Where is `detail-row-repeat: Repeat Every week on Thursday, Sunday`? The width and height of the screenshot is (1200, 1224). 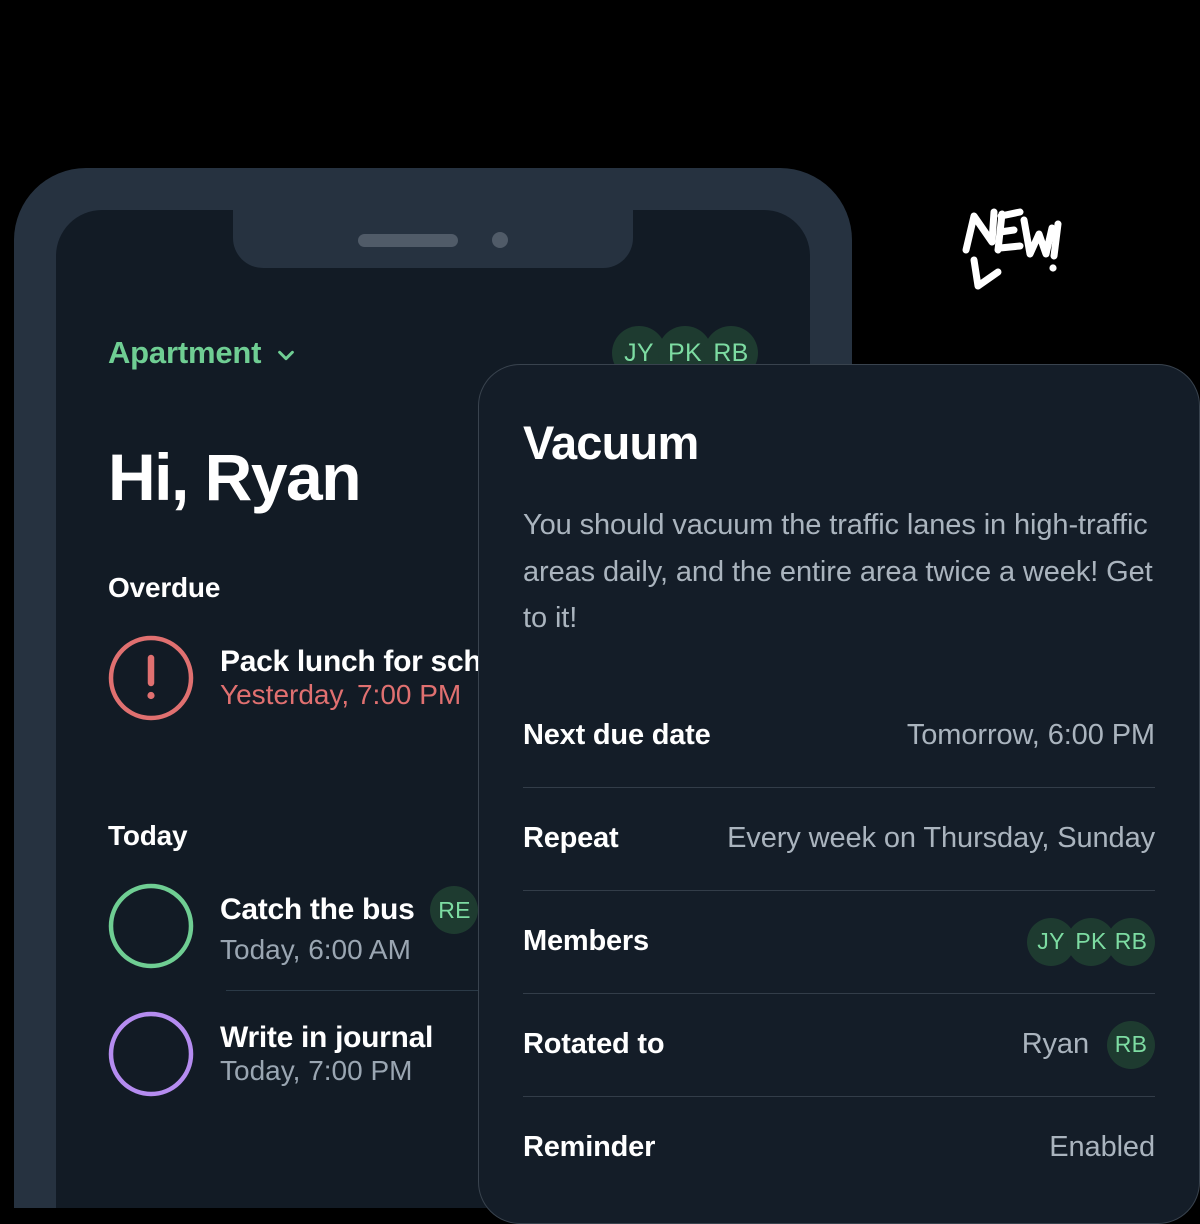
detail-row-repeat: Repeat Every week on Thursday, Sunday is located at coordinates (839, 838).